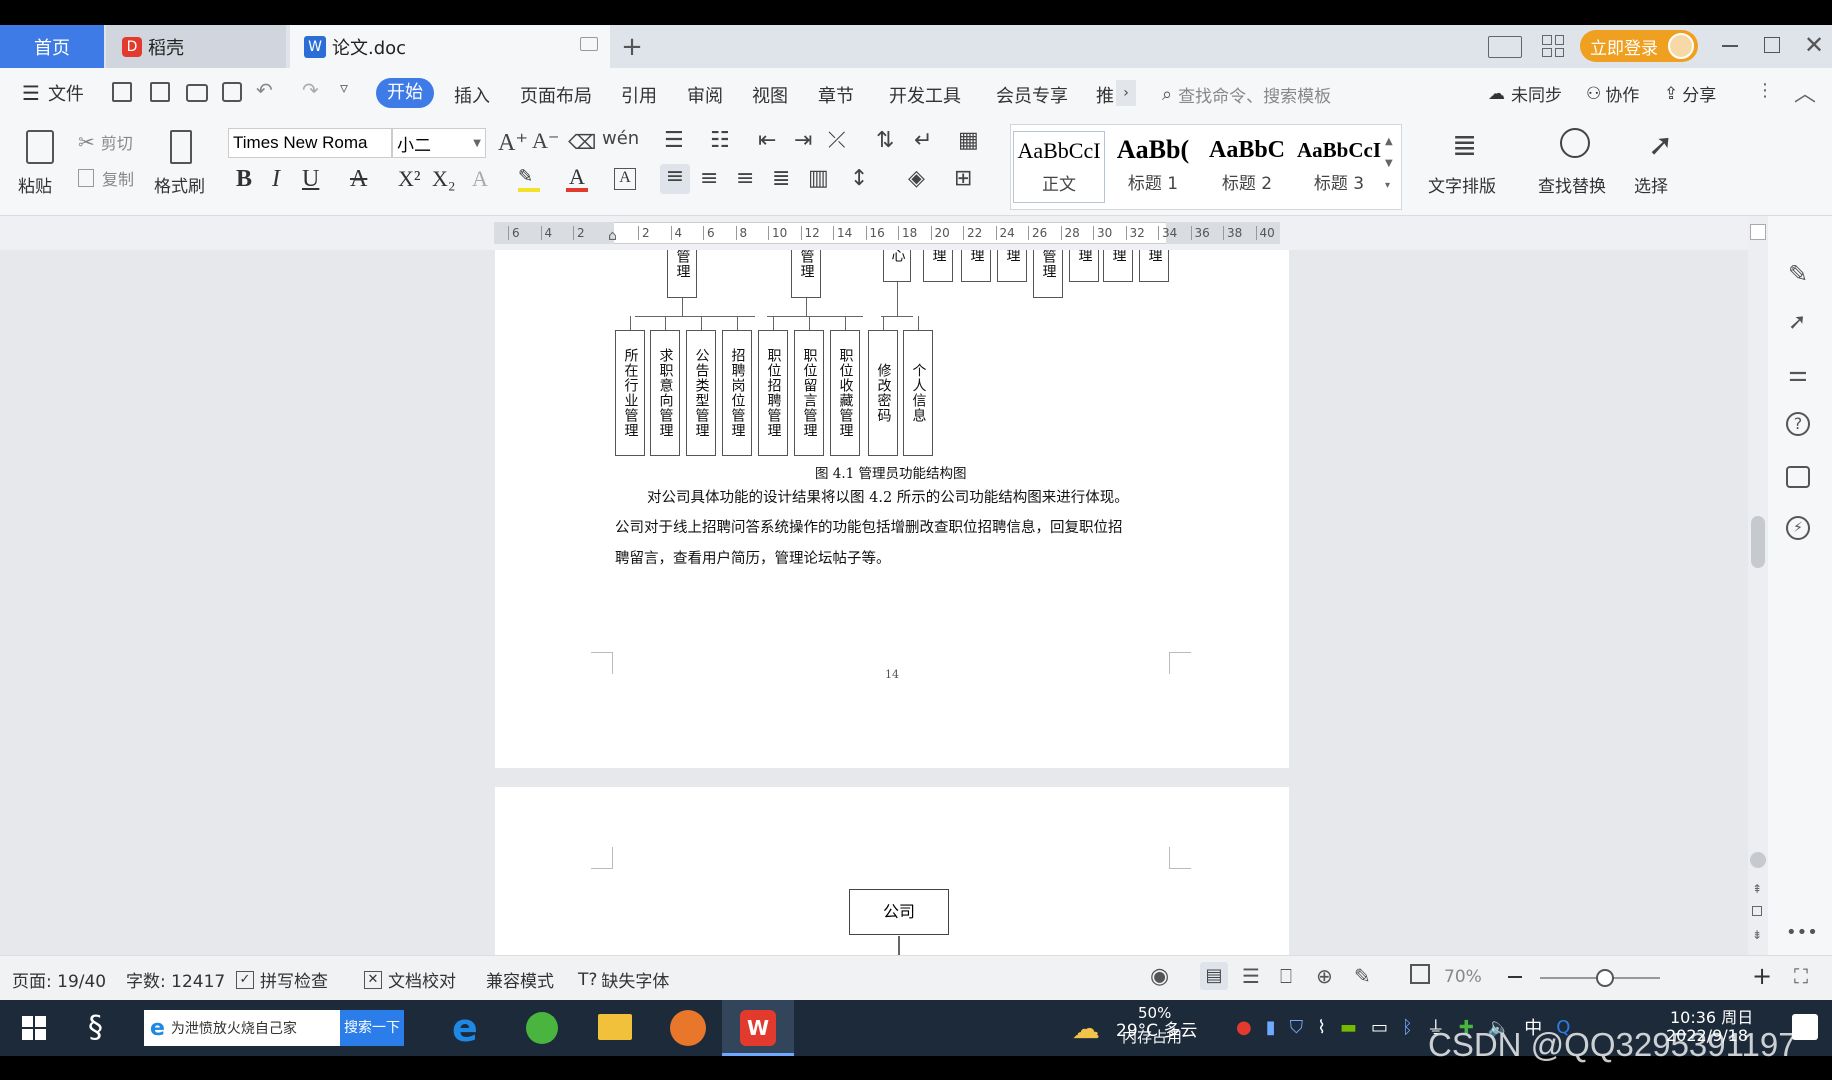 This screenshot has height=1080, width=1832. What do you see at coordinates (1814, 45) in the screenshot?
I see `close-button: ✕` at bounding box center [1814, 45].